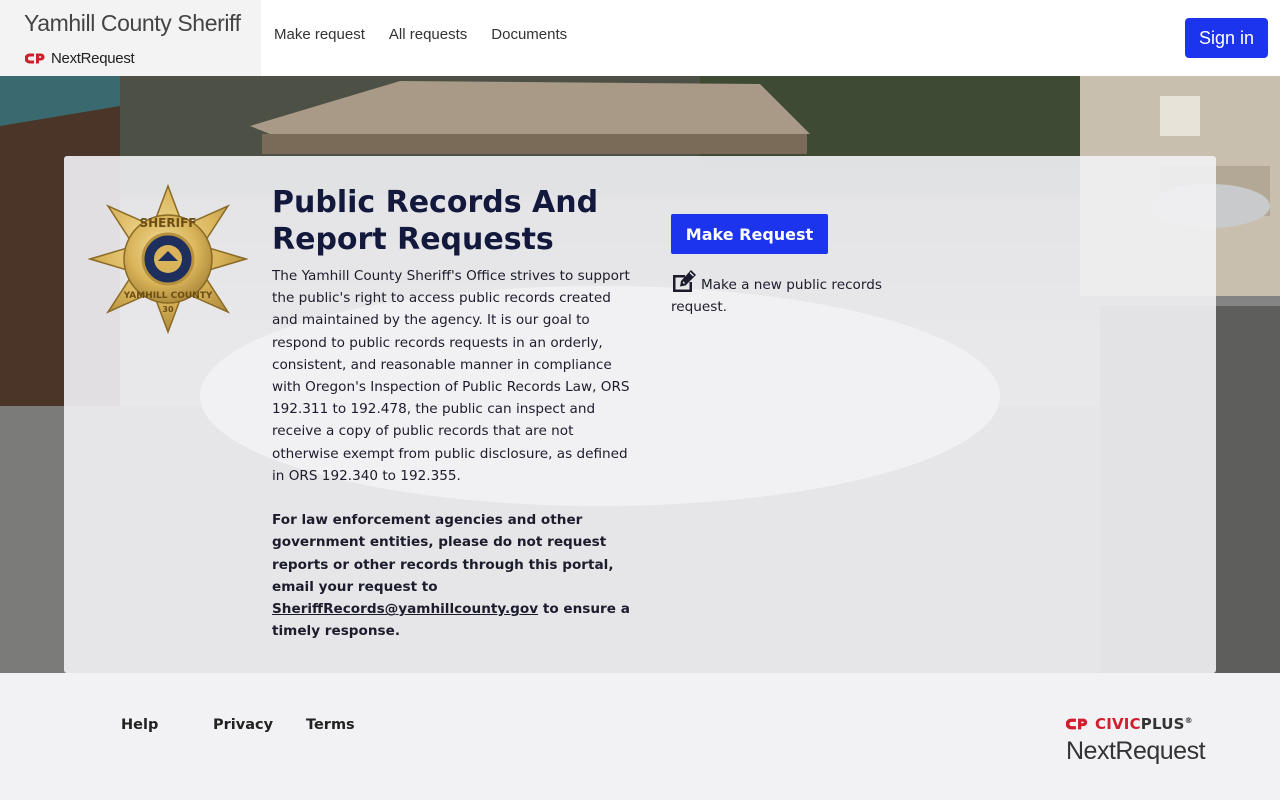  What do you see at coordinates (428, 34) in the screenshot?
I see `nav-all-requests: All requests` at bounding box center [428, 34].